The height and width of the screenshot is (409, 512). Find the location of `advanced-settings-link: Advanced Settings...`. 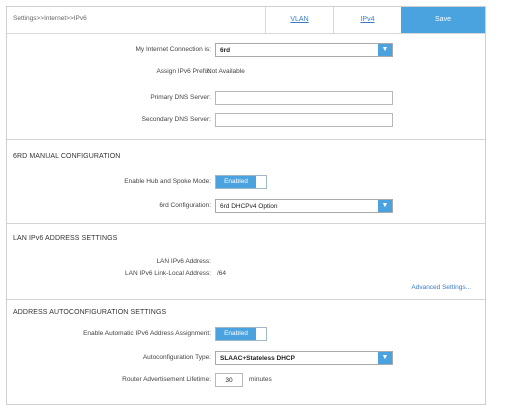

advanced-settings-link: Advanced Settings... is located at coordinates (441, 287).